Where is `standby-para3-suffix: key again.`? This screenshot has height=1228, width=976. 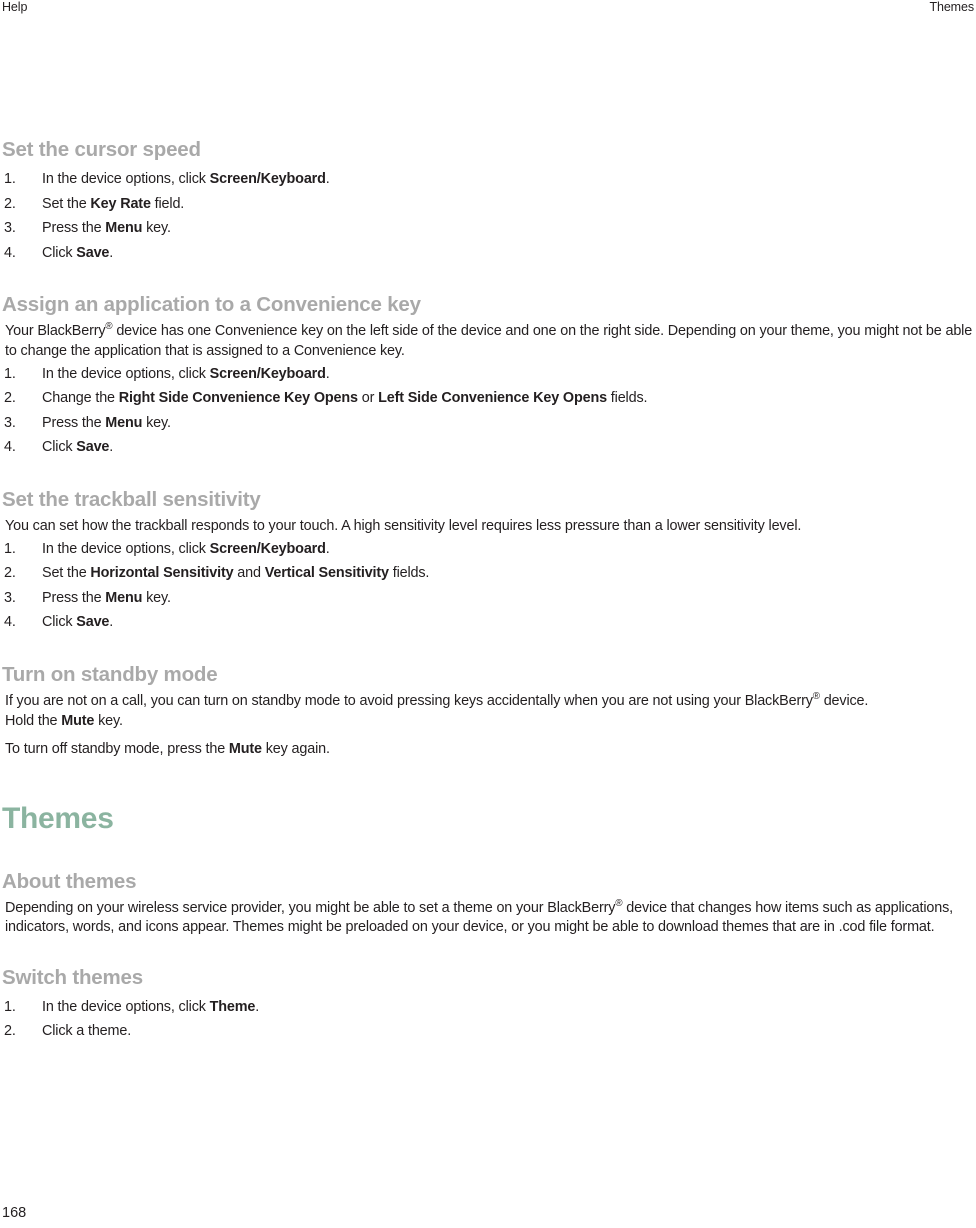
standby-para3-suffix: key again. is located at coordinates (295, 749).